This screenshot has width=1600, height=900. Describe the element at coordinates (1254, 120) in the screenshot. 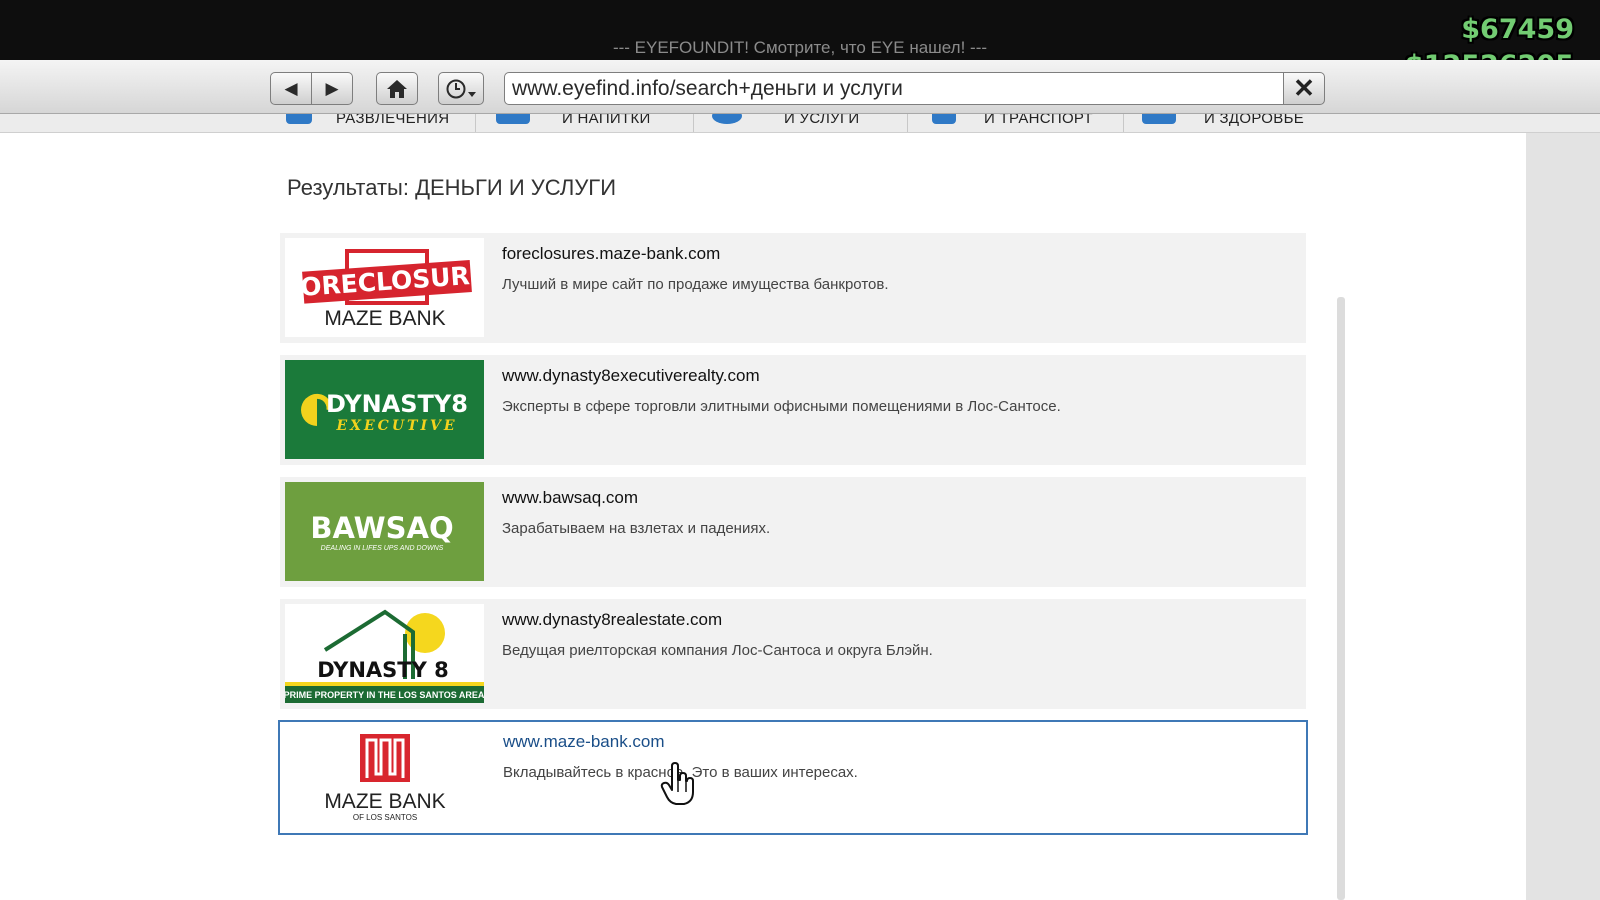

I see `category-label: И ЗДОРОВЬЕ` at that location.